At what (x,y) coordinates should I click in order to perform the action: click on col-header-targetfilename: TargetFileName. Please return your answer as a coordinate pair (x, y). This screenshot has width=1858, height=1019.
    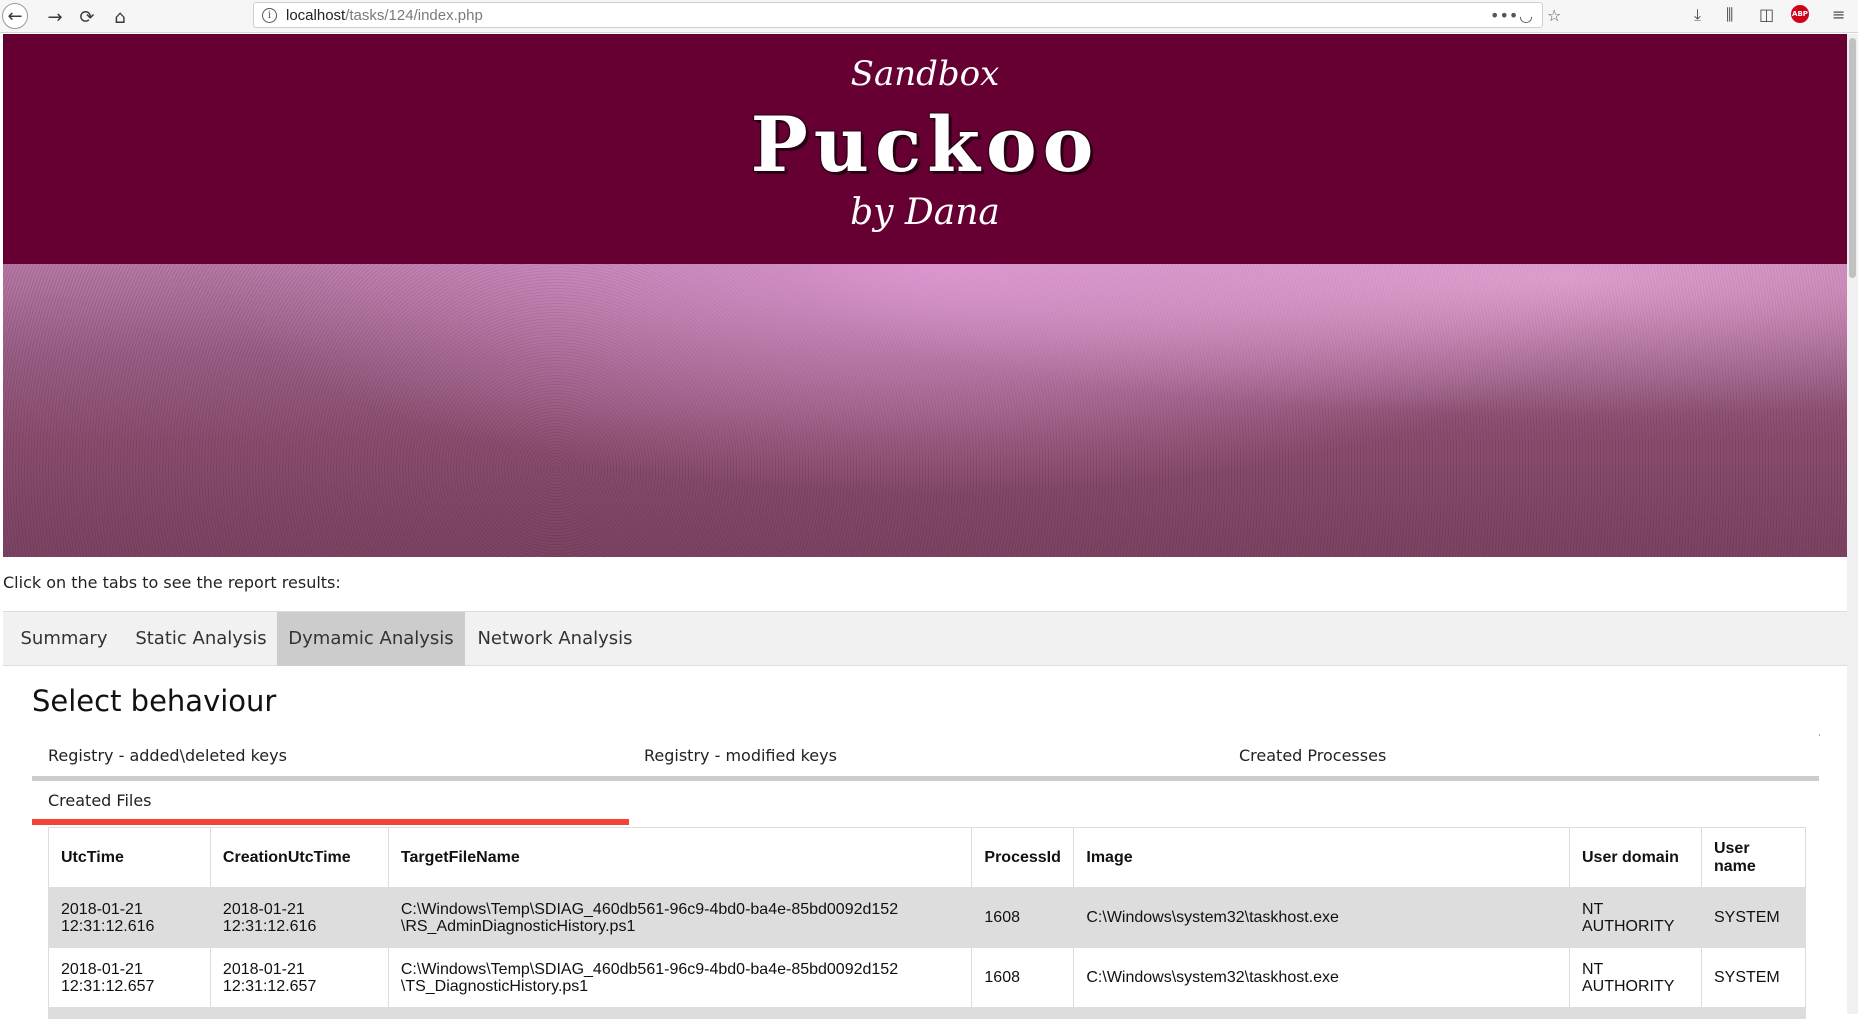
    Looking at the image, I should click on (680, 857).